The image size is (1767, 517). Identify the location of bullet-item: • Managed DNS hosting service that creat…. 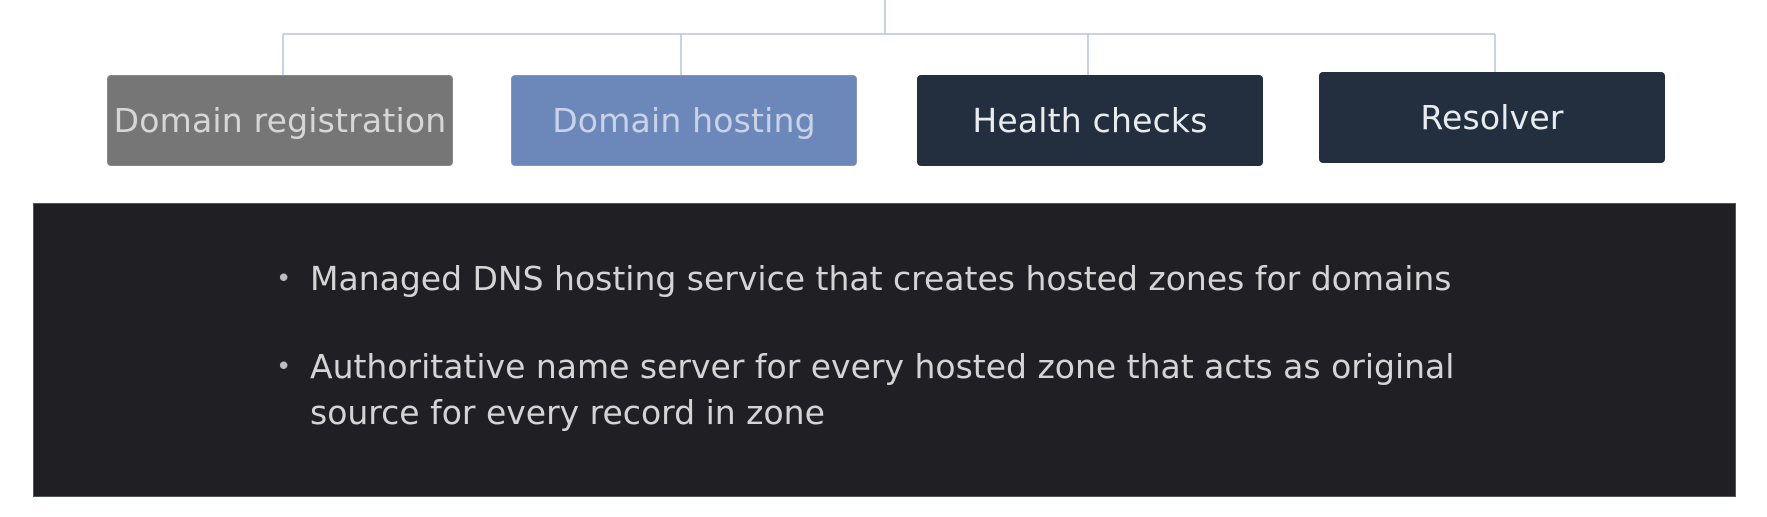
(924, 279).